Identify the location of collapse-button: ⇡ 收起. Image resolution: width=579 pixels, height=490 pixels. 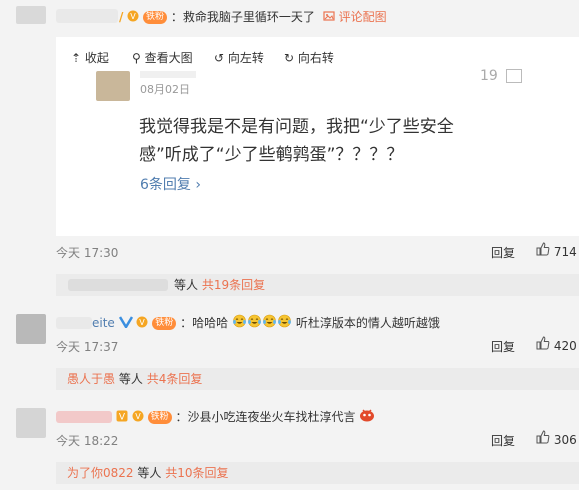
(90, 57).